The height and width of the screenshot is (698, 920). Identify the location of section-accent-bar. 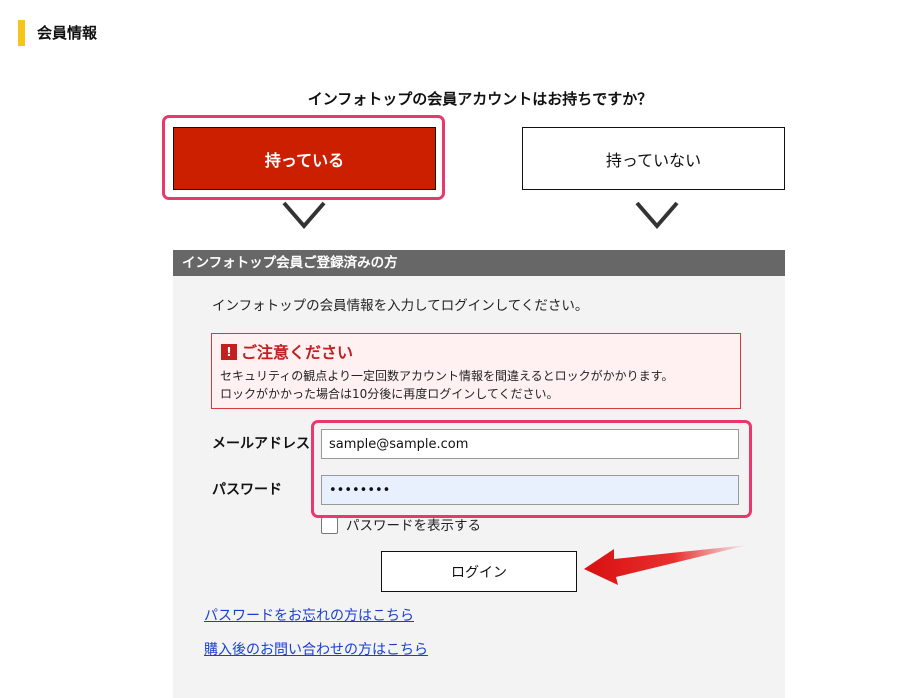
(21, 33).